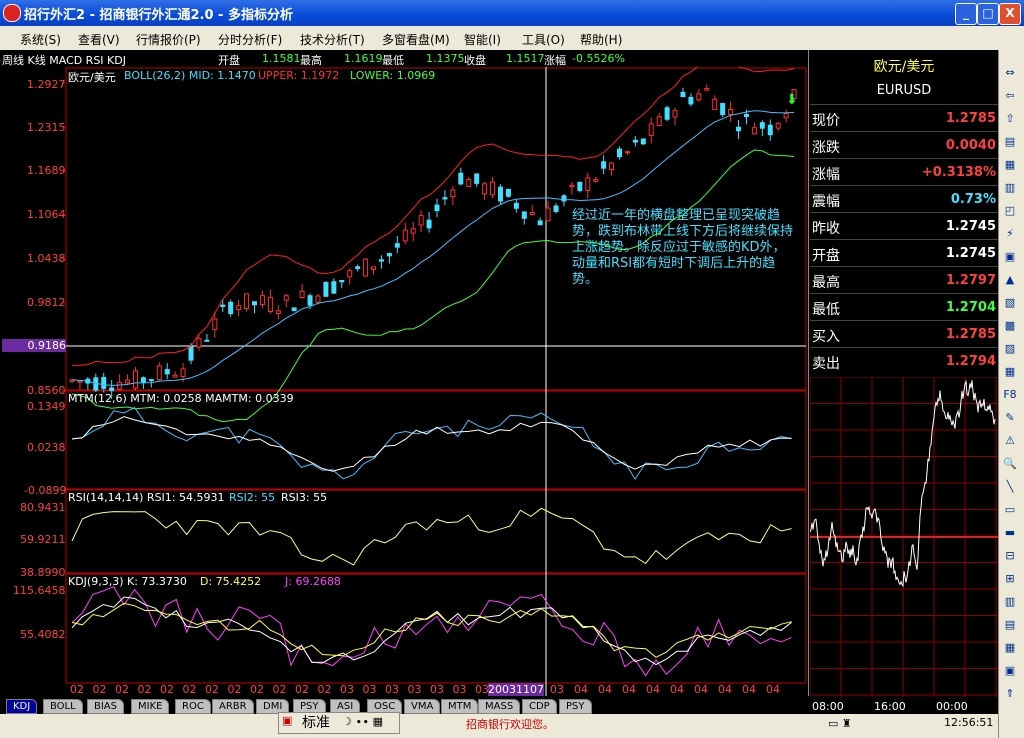  What do you see at coordinates (1010, 211) in the screenshot?
I see `window-icon: ◰` at bounding box center [1010, 211].